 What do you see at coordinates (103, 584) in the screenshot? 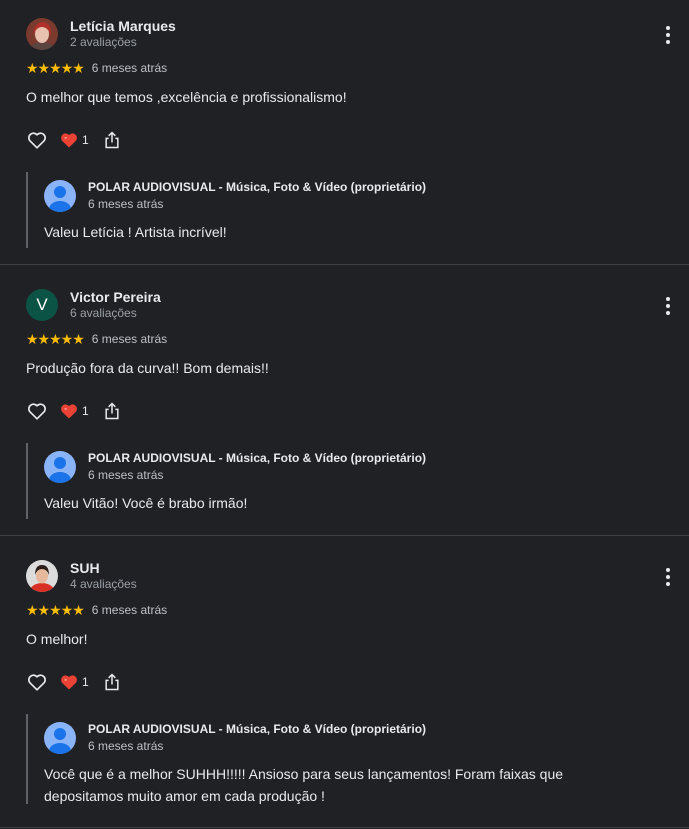
I see `review-author-count: 4 avaliações` at bounding box center [103, 584].